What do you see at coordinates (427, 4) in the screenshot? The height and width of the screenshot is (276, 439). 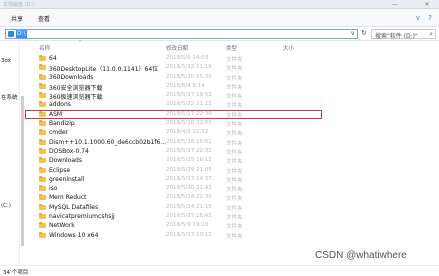 I see `close-button: ✕` at bounding box center [427, 4].